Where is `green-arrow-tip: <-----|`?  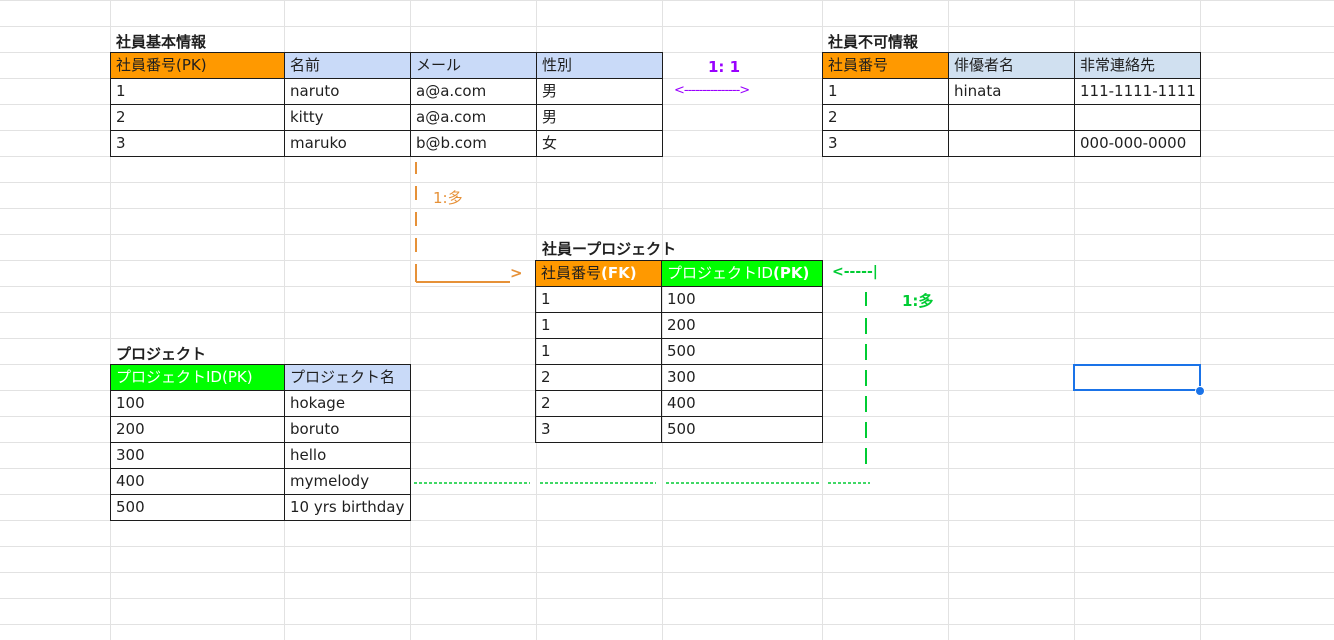 green-arrow-tip: <-----| is located at coordinates (855, 272).